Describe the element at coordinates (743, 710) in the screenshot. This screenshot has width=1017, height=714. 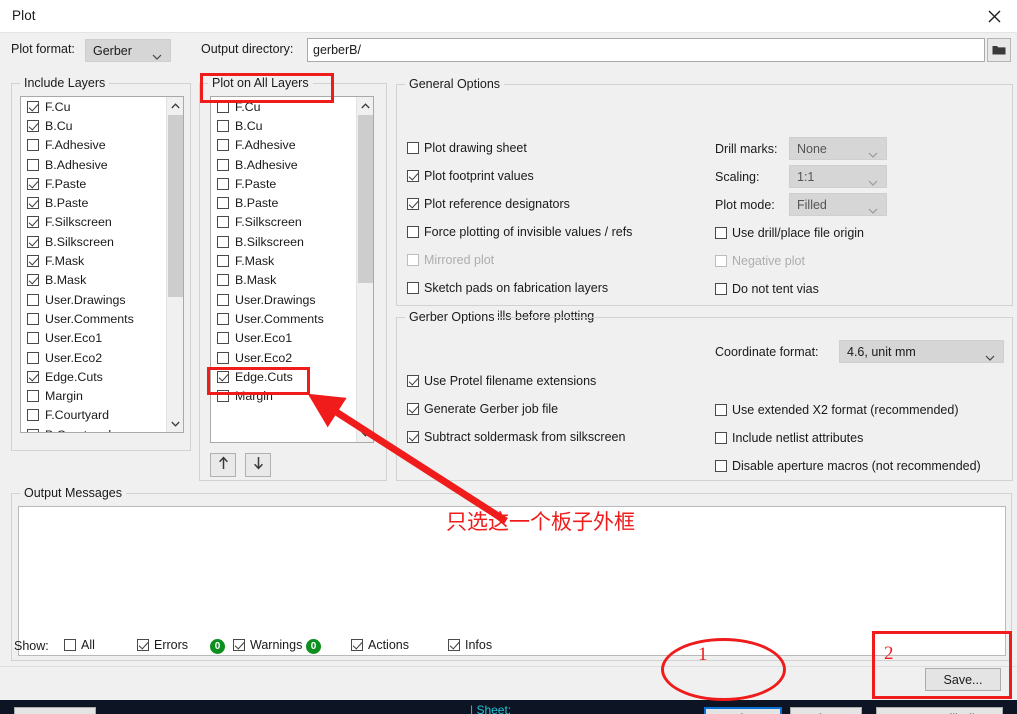
I see `plot-button: Plot` at that location.